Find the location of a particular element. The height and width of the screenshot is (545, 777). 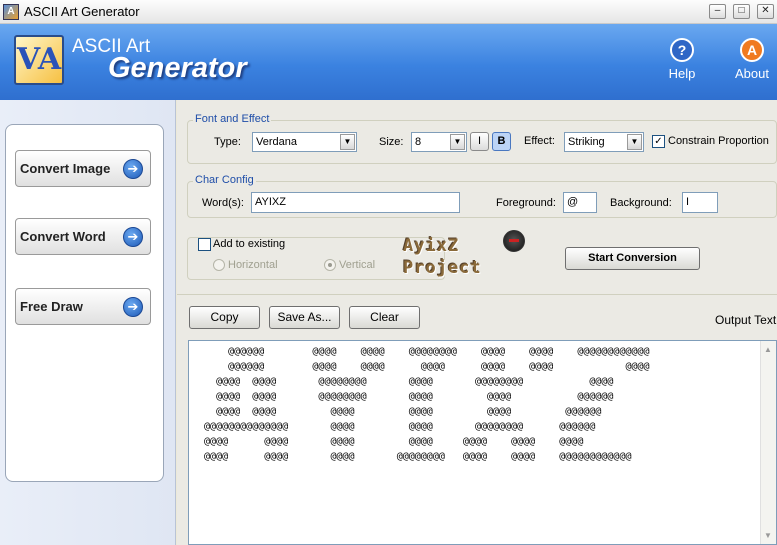

background-label: Background: is located at coordinates (641, 203).